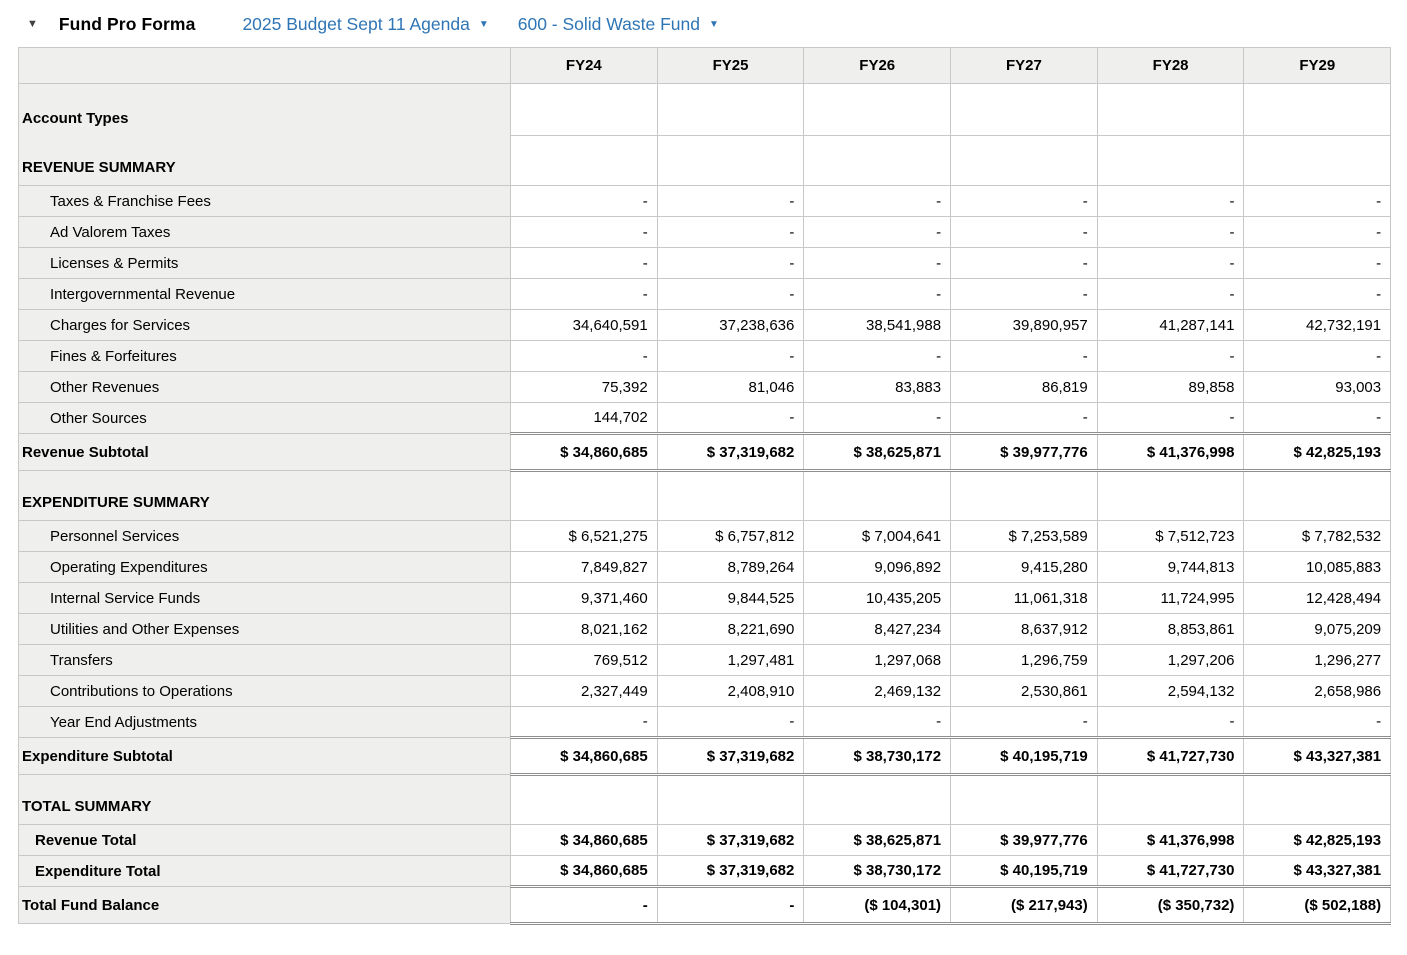  Describe the element at coordinates (730, 387) in the screenshot. I see `cell-value: 81,046` at that location.